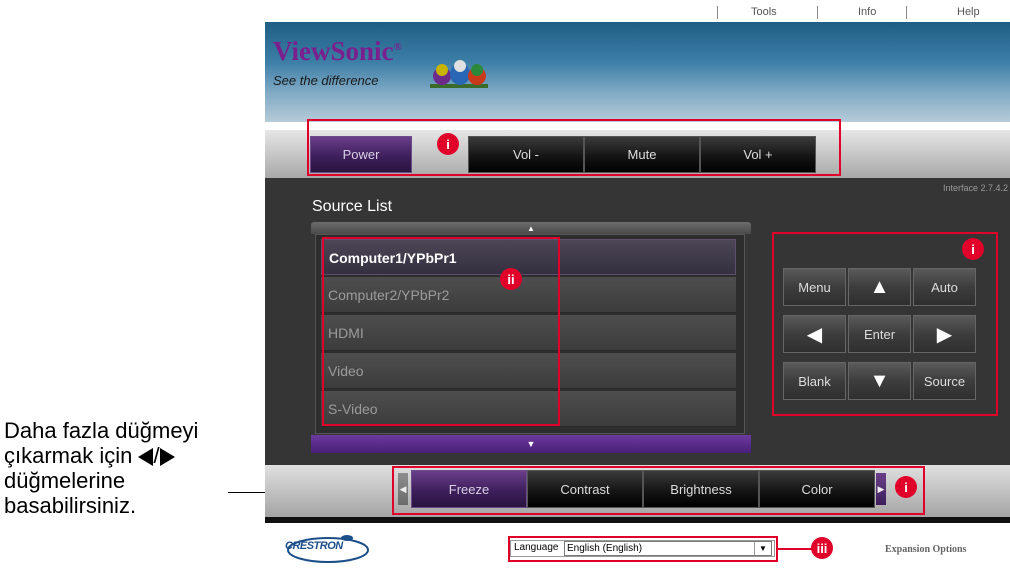  Describe the element at coordinates (973, 249) in the screenshot. I see `badge-i-keypad: i` at that location.